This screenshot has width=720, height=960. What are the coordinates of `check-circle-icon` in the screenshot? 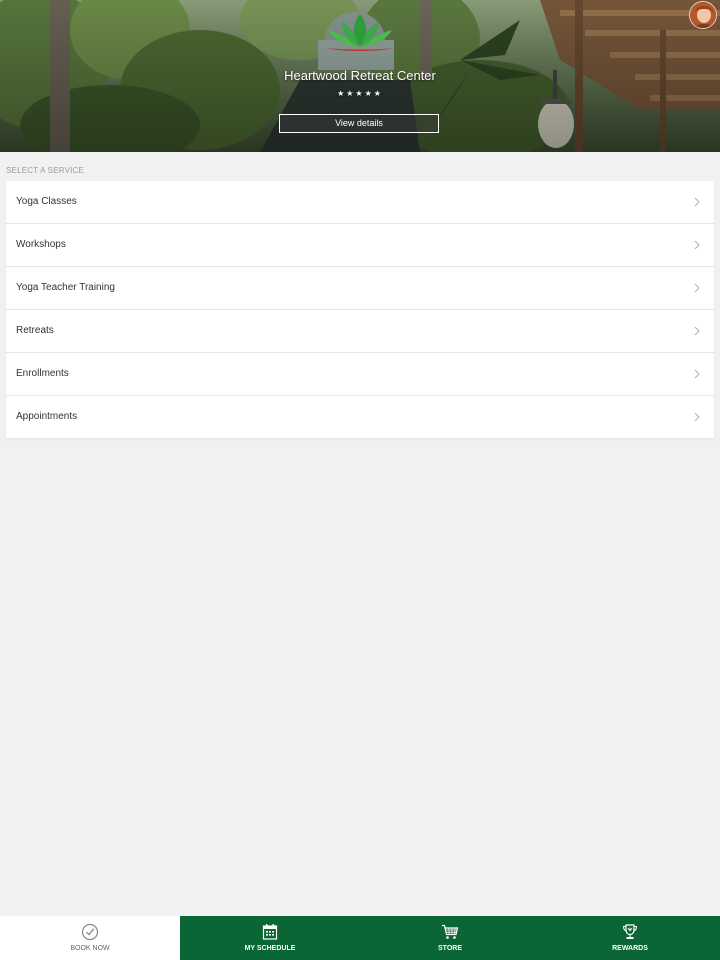 It's located at (90, 932).